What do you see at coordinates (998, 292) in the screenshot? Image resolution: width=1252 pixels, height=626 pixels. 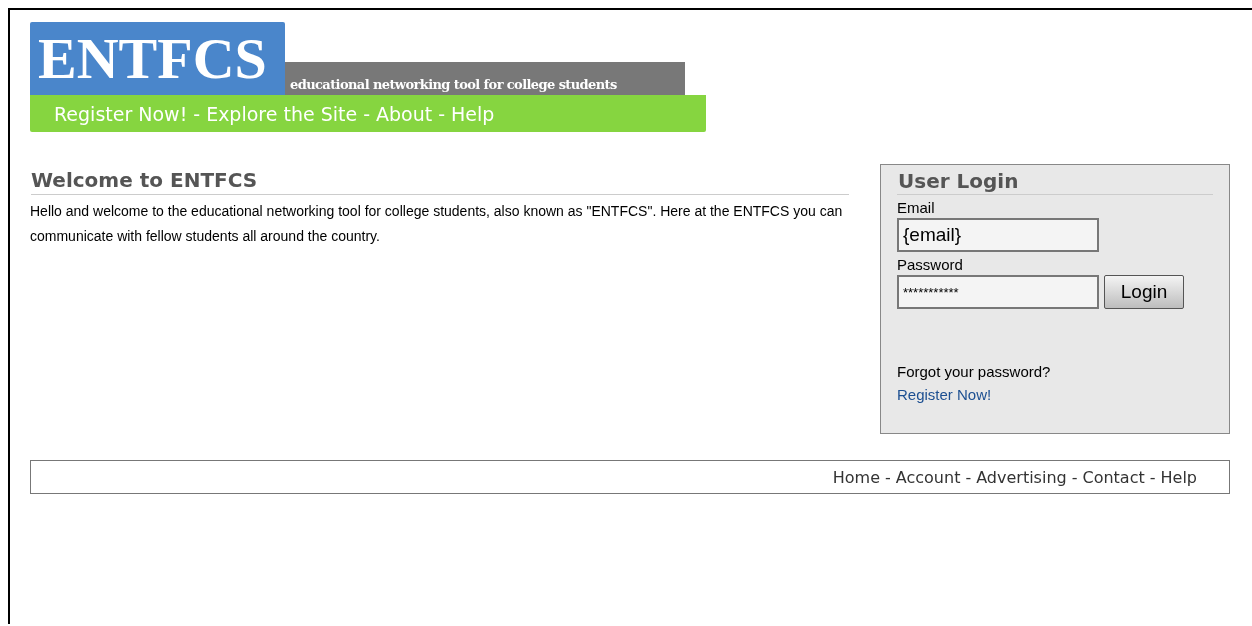 I see `password-field: ***********` at bounding box center [998, 292].